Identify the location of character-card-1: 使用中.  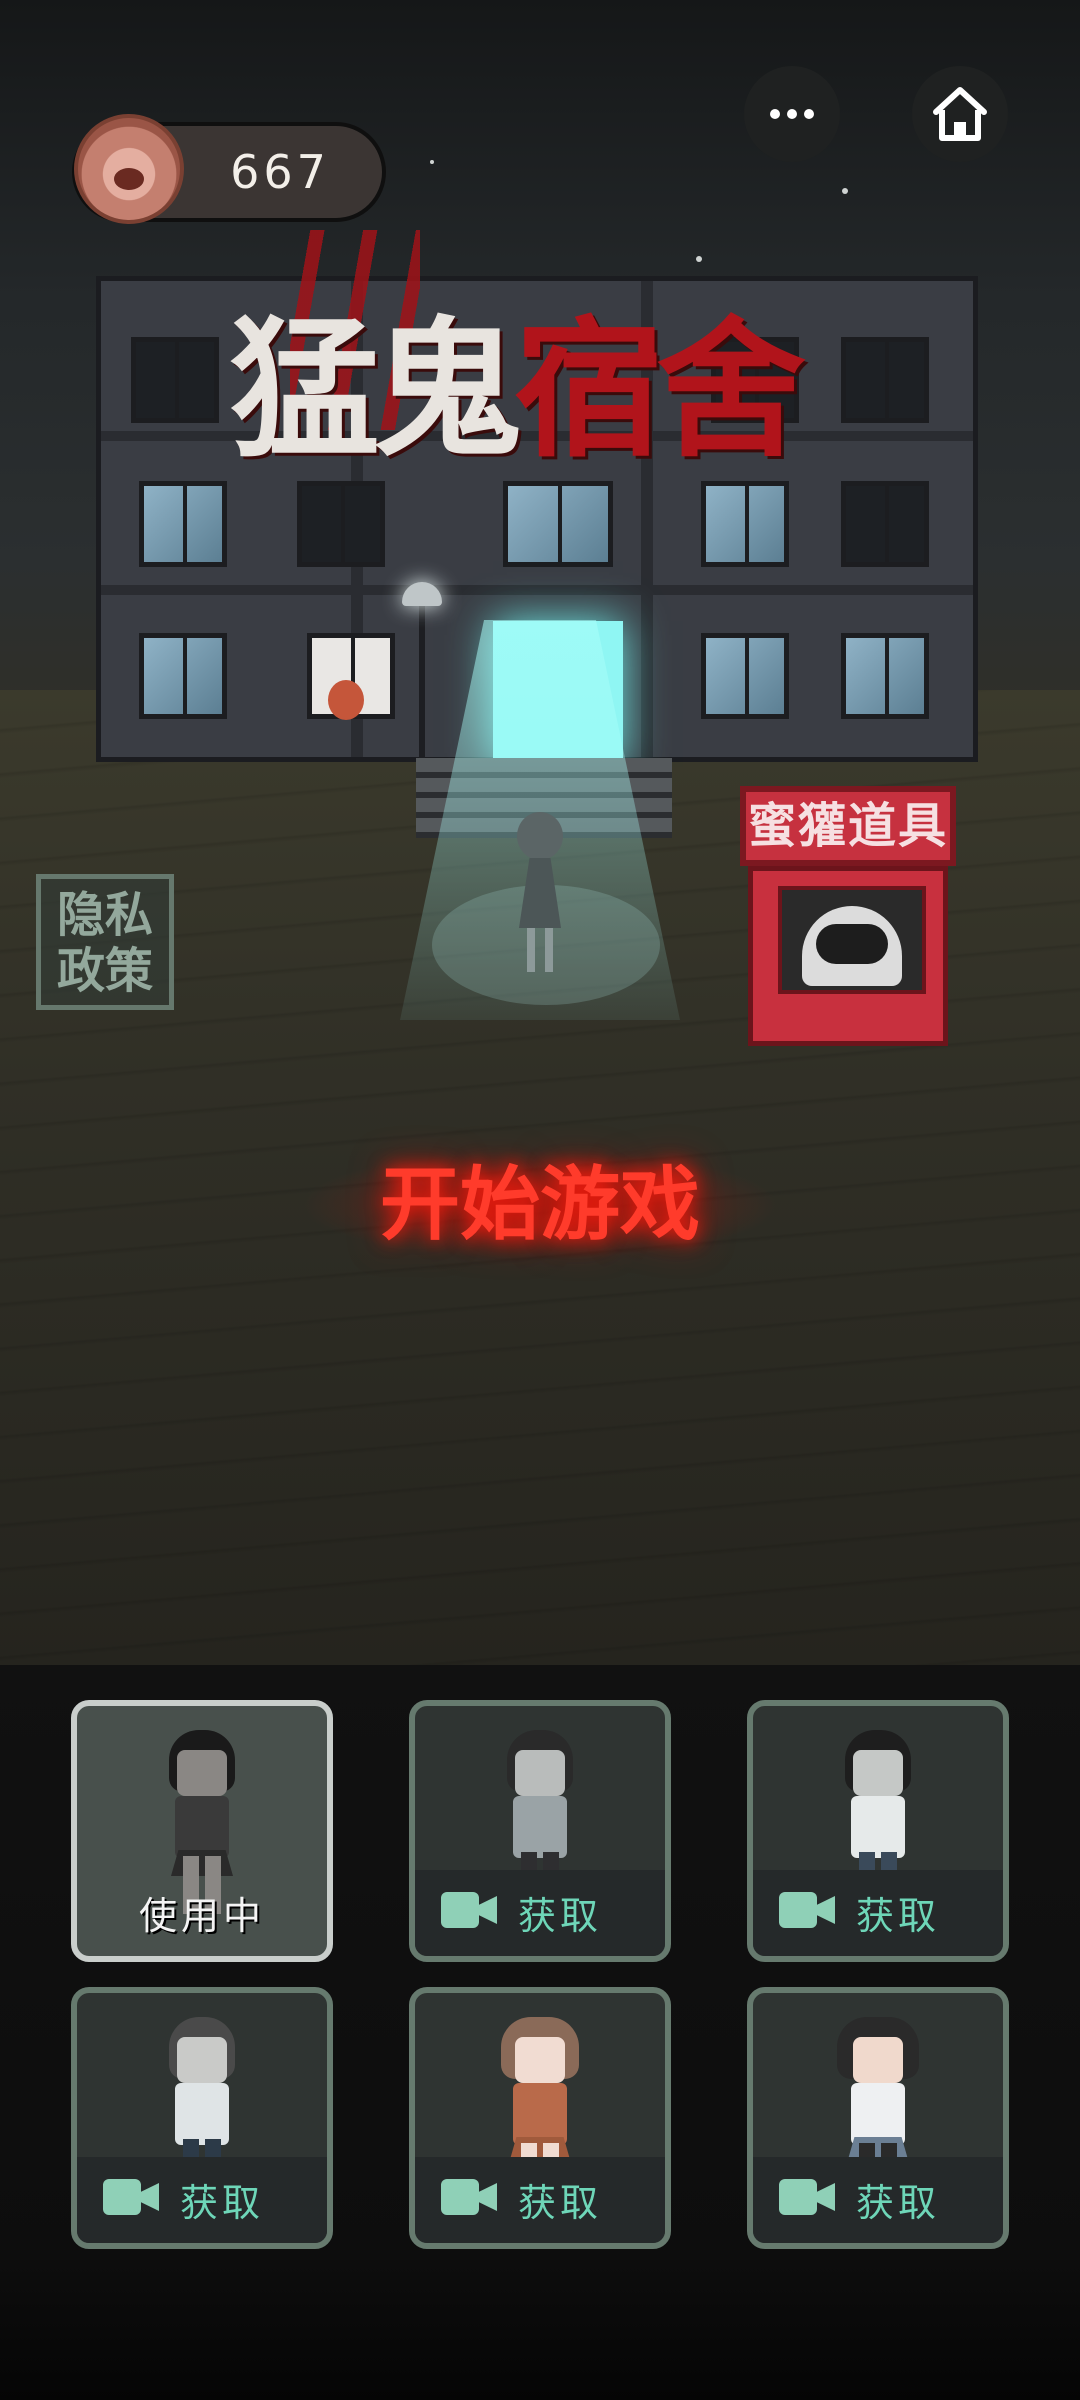
(202, 1831).